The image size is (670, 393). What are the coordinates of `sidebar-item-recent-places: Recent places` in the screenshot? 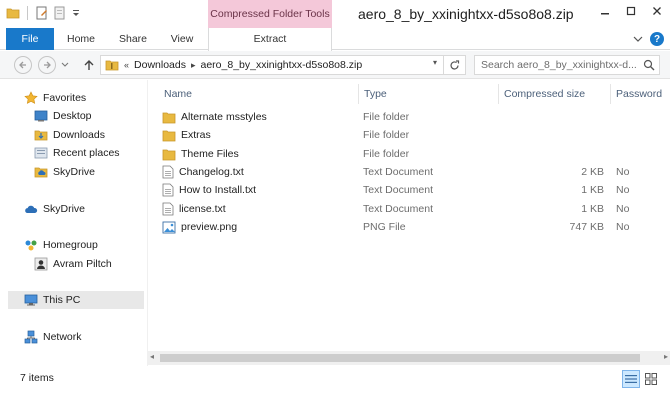 It's located at (77, 153).